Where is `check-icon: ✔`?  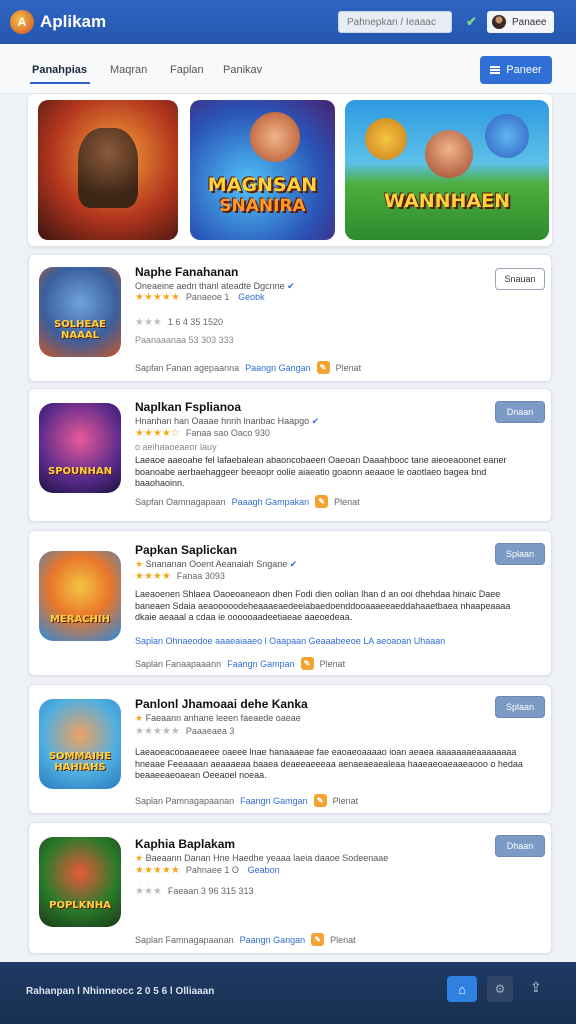
check-icon: ✔ is located at coordinates (472, 21).